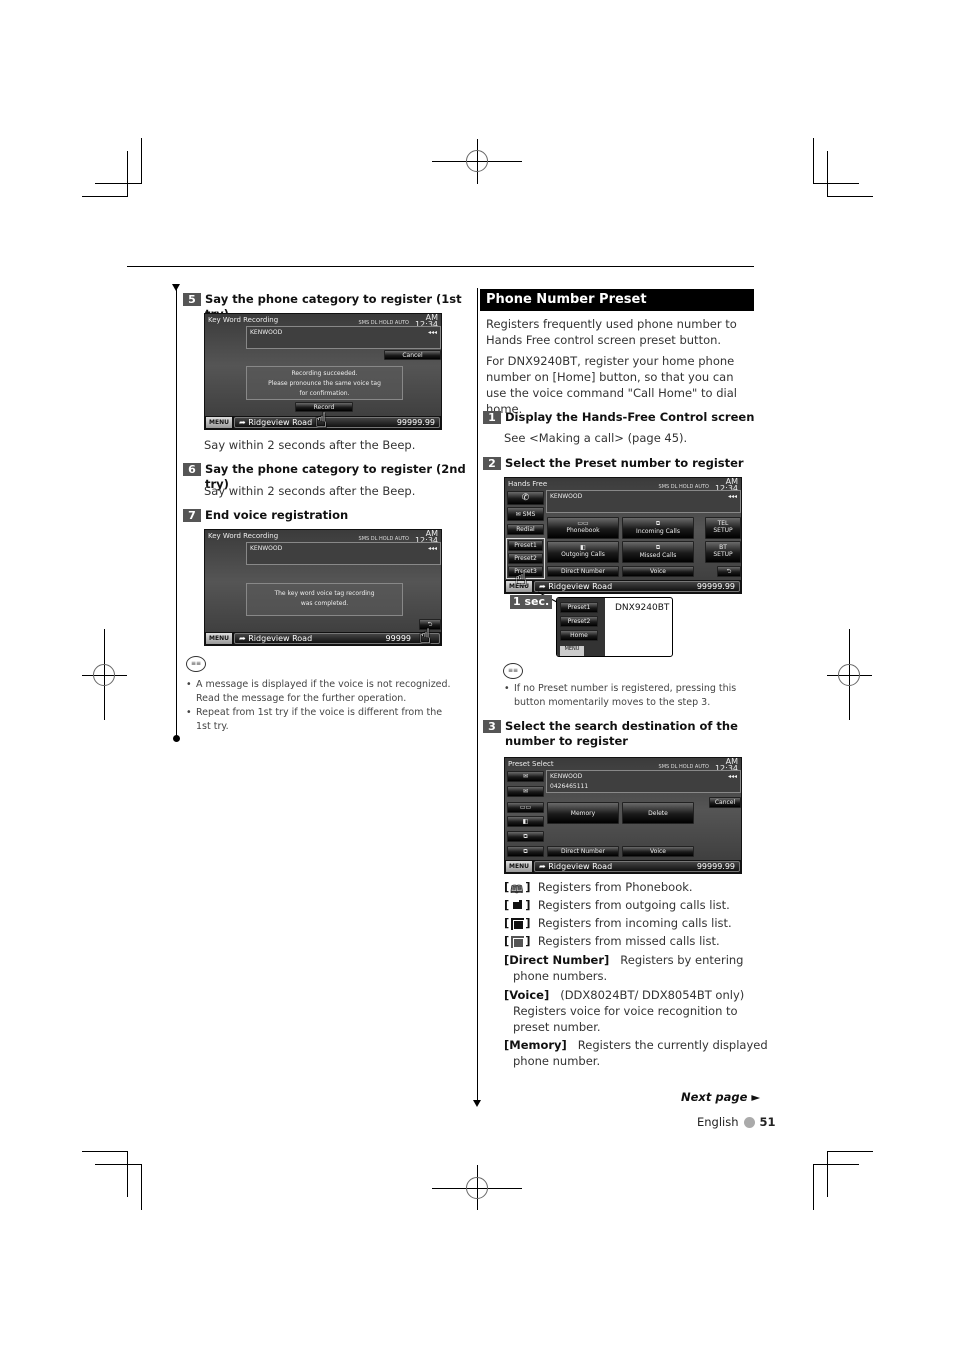 The width and height of the screenshot is (954, 1350). Describe the element at coordinates (612, 941) in the screenshot. I see `legend-item: [] Registers from missed calls list.` at that location.